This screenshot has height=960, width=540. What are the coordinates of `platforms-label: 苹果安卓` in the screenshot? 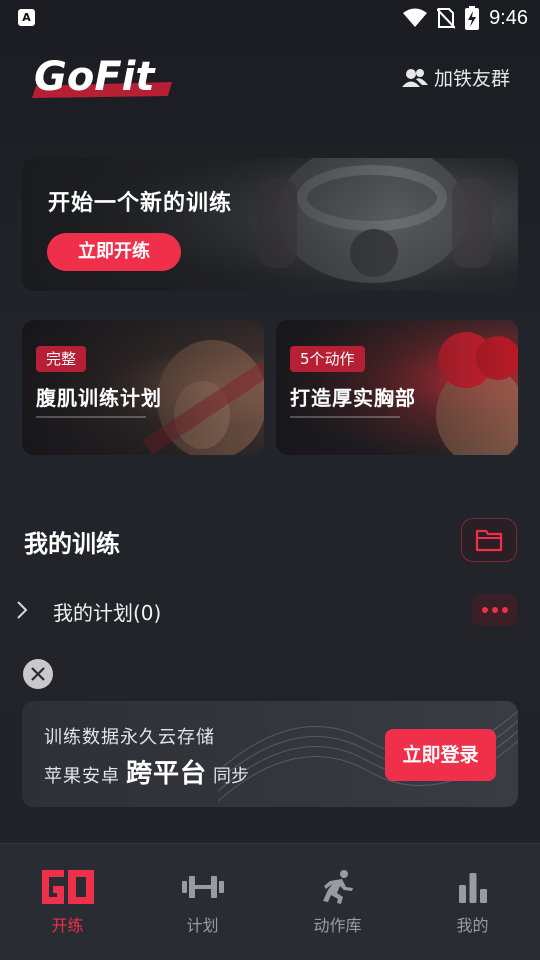 It's located at (82, 776).